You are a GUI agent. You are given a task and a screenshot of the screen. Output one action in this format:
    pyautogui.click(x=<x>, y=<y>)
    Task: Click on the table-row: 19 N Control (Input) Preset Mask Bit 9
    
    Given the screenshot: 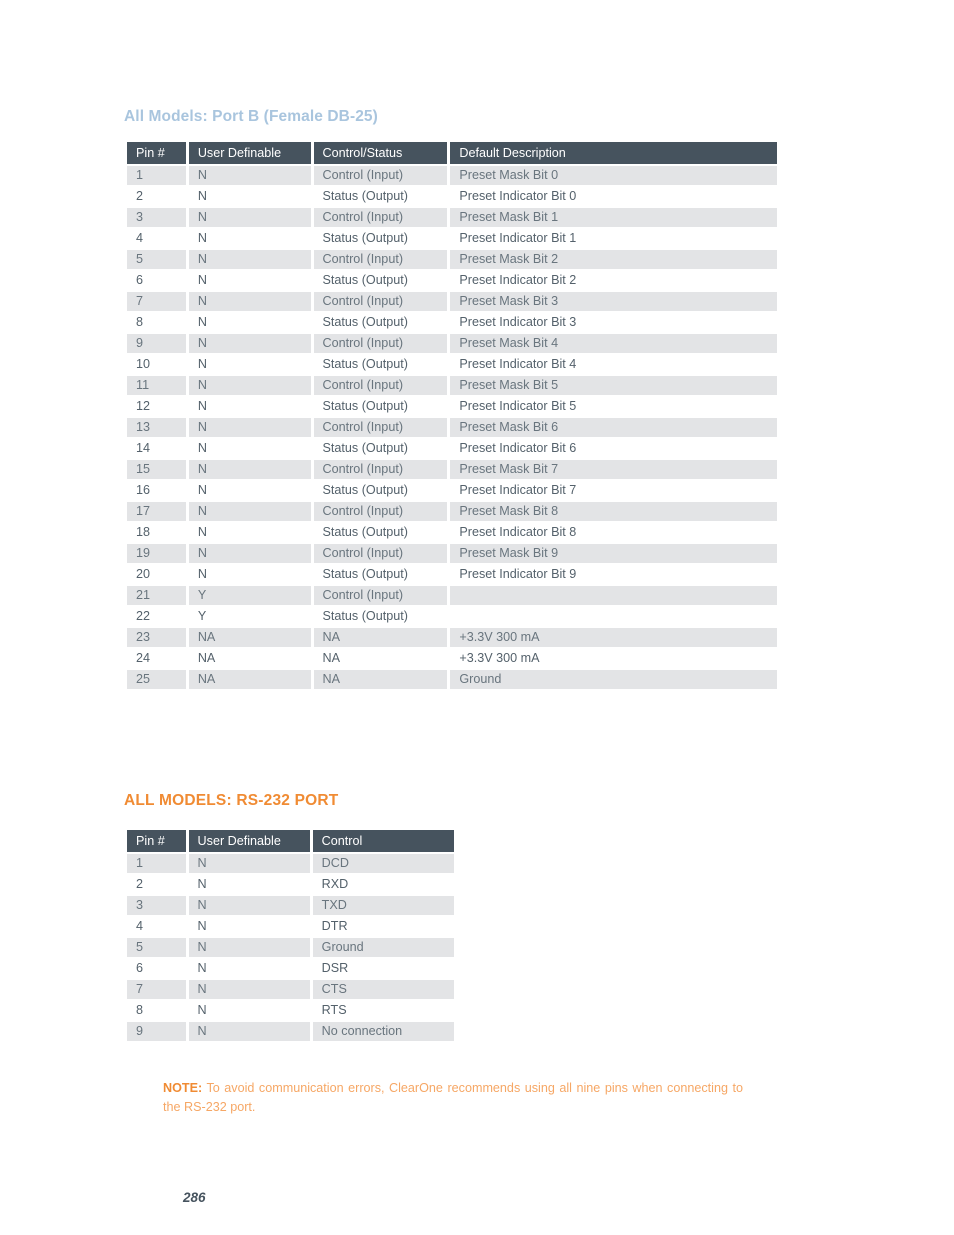 What is the action you would take?
    pyautogui.click(x=452, y=553)
    